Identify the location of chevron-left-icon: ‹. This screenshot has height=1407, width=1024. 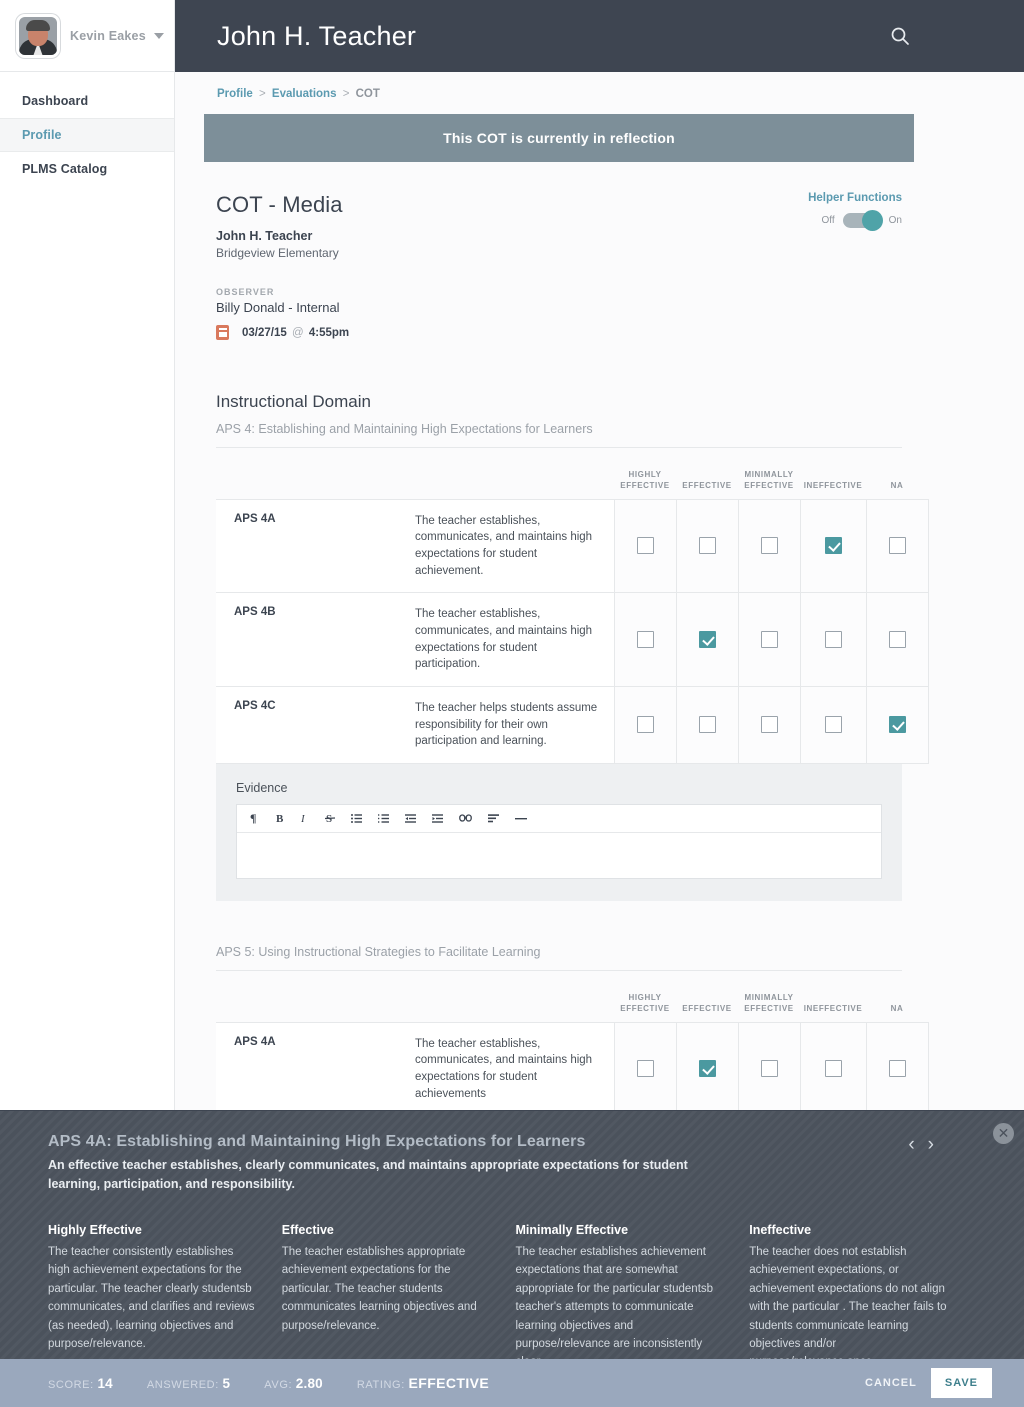
(911, 1144).